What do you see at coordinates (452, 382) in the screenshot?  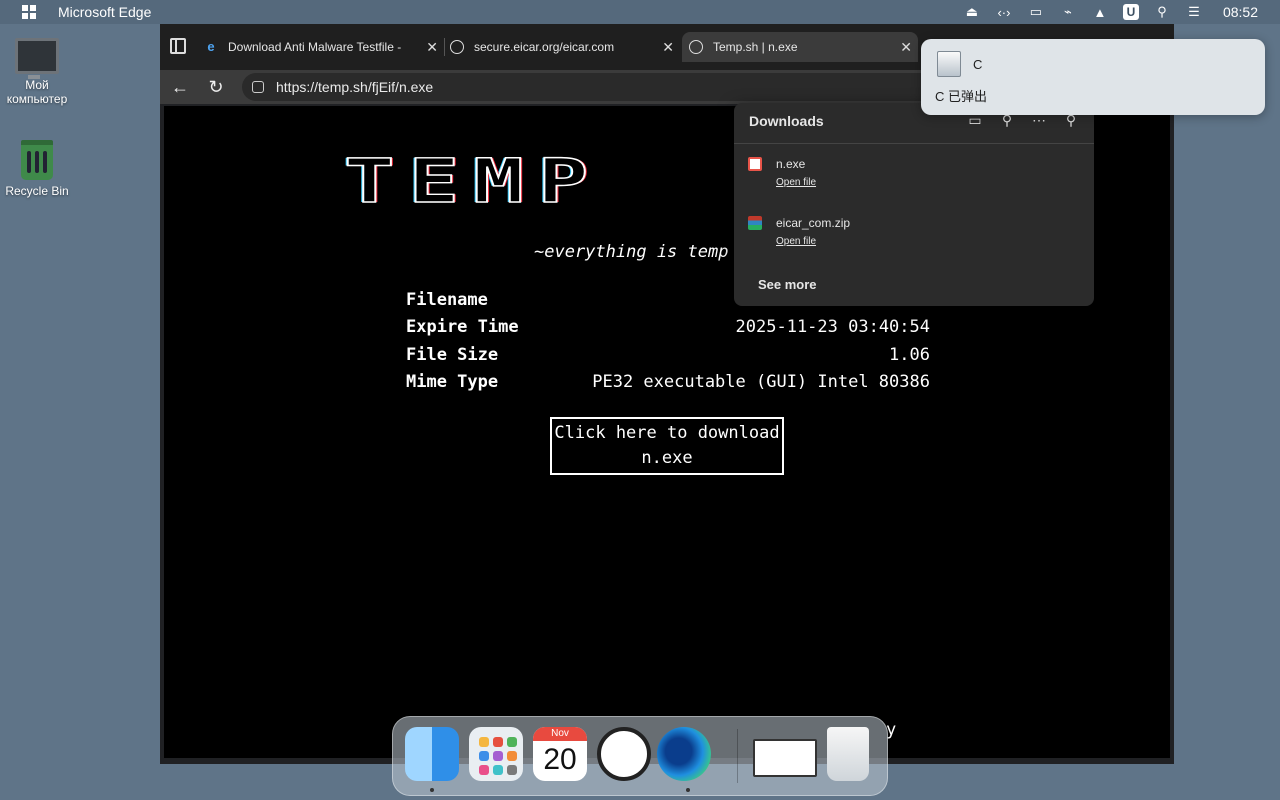 I see `info-key: Mime Type` at bounding box center [452, 382].